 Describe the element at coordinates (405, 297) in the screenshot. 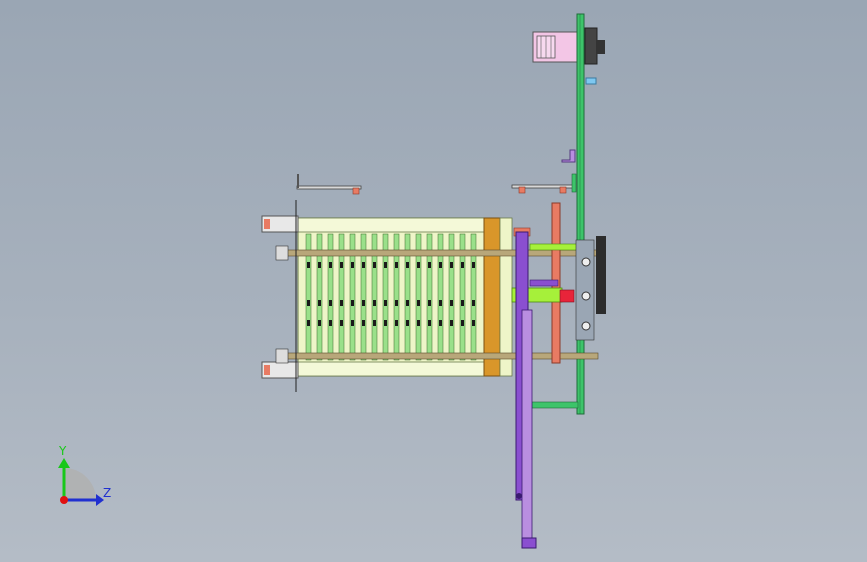

I see `plate-magazine` at that location.